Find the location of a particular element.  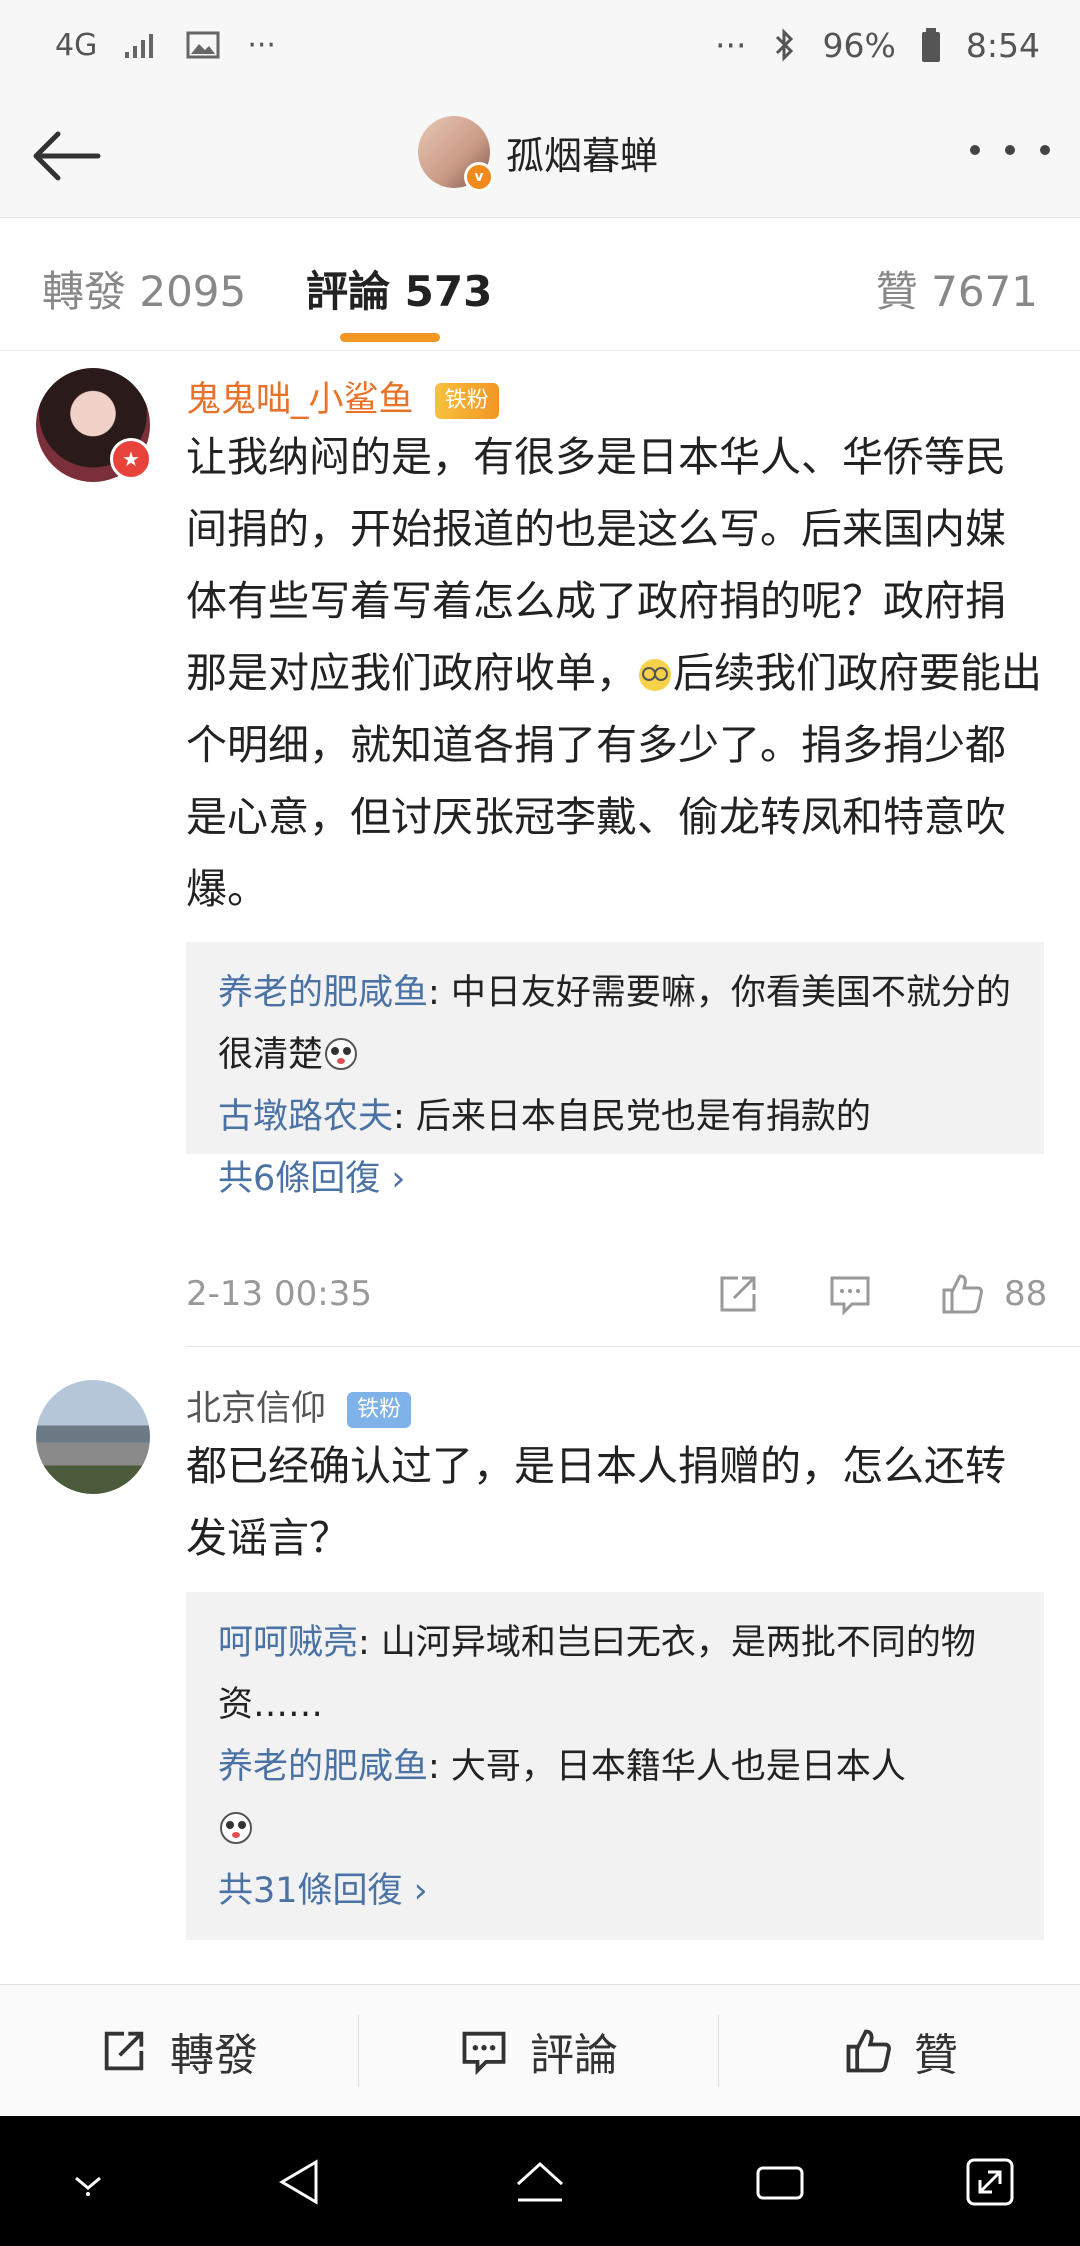

verified-badge: v is located at coordinates (479, 177).